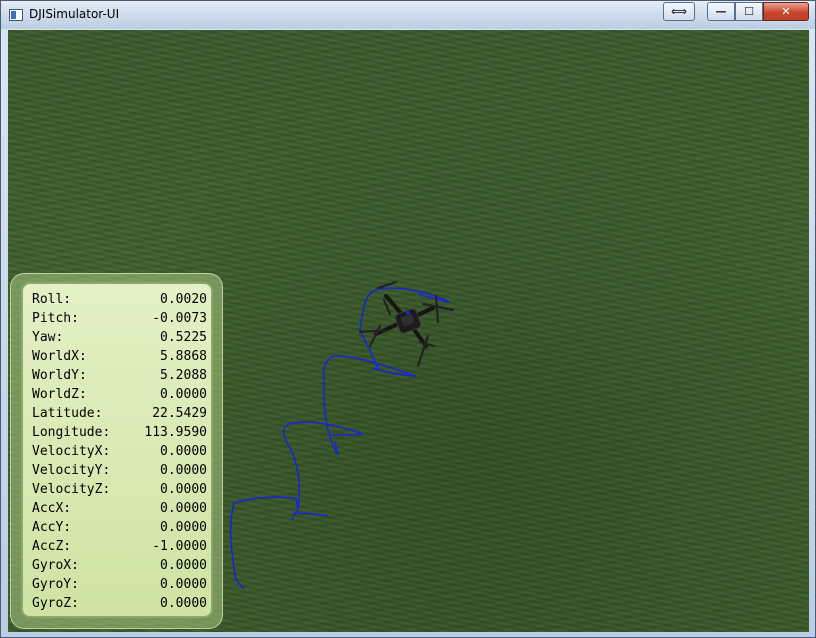 Image resolution: width=816 pixels, height=638 pixels. What do you see at coordinates (71, 451) in the screenshot?
I see `telemetry-label: VelocityX:` at bounding box center [71, 451].